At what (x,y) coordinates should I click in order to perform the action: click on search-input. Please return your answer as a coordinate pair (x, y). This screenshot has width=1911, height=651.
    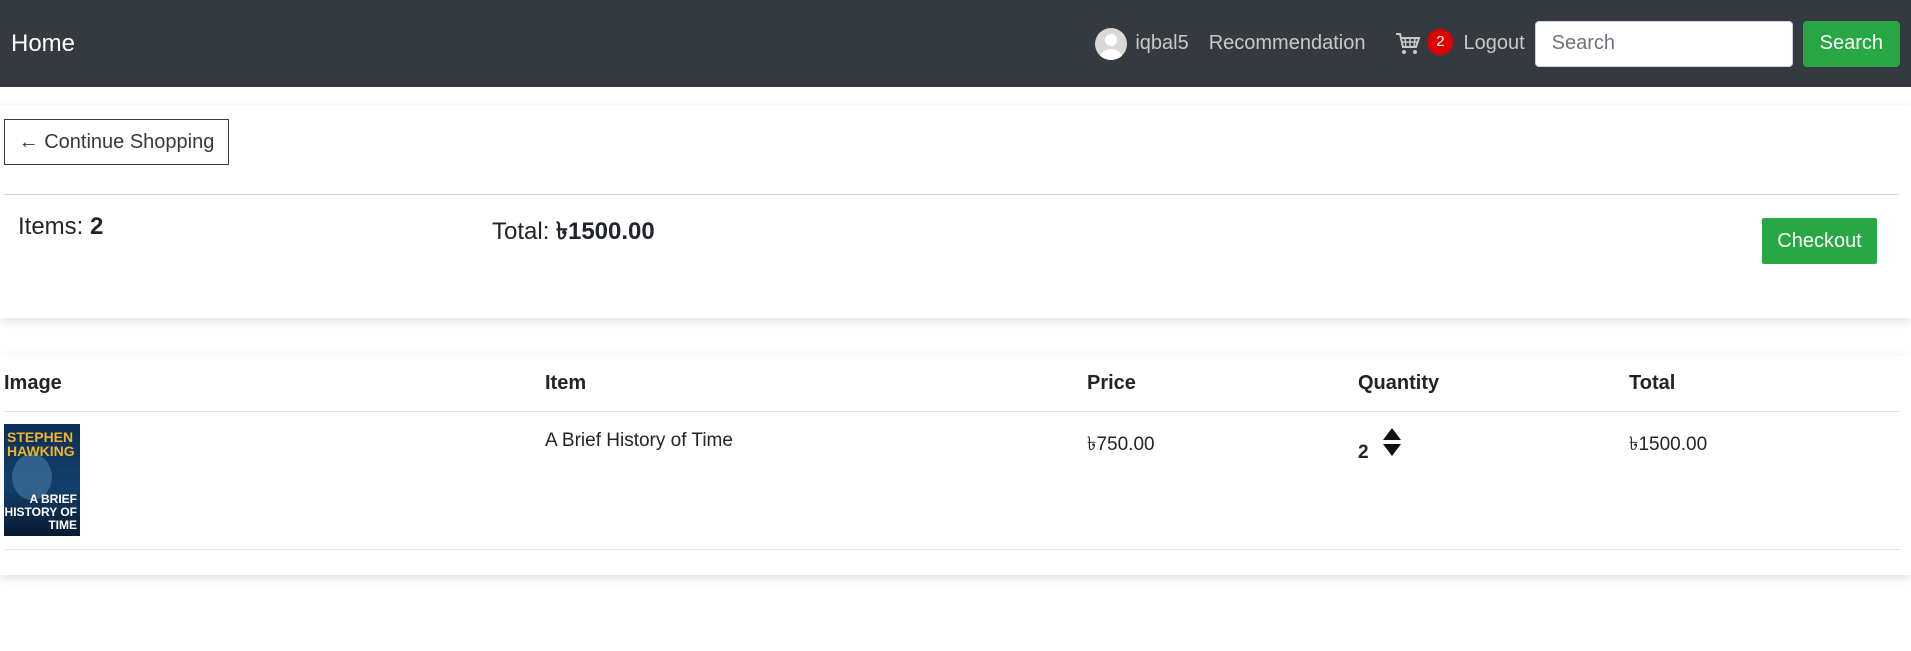
    Looking at the image, I should click on (1663, 43).